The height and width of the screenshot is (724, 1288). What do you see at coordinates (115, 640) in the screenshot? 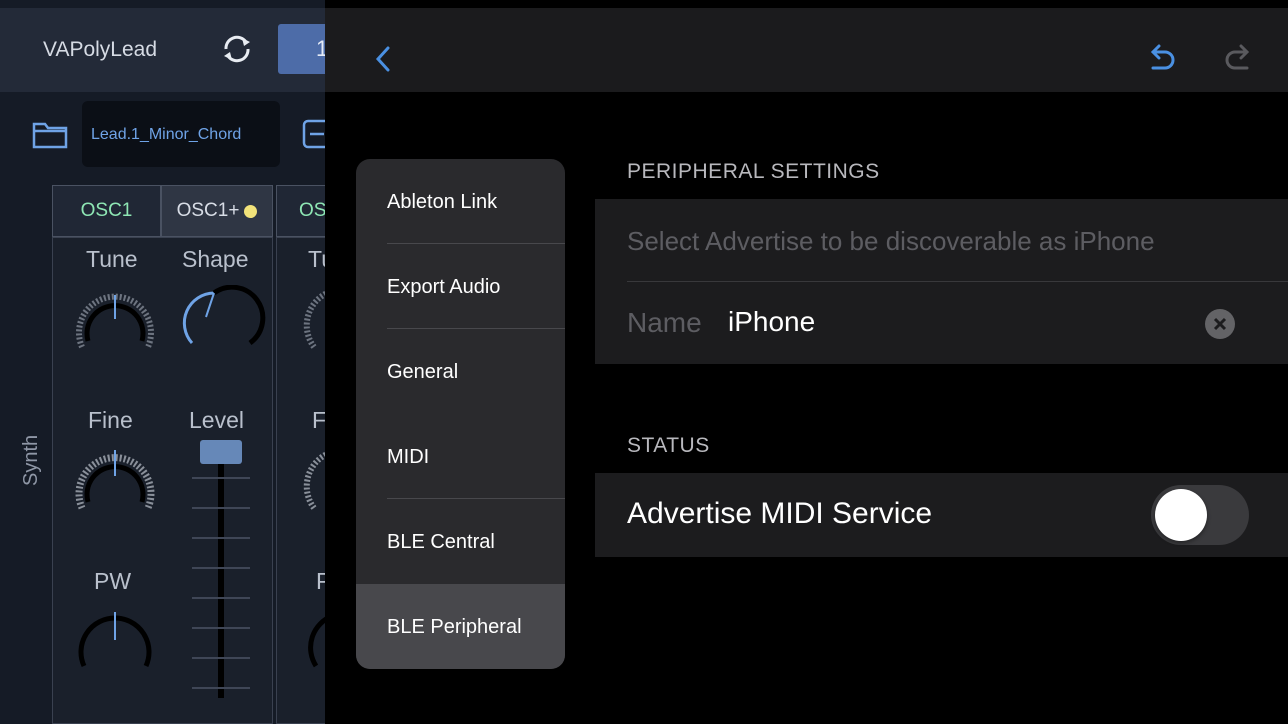
I see `pw-knob` at bounding box center [115, 640].